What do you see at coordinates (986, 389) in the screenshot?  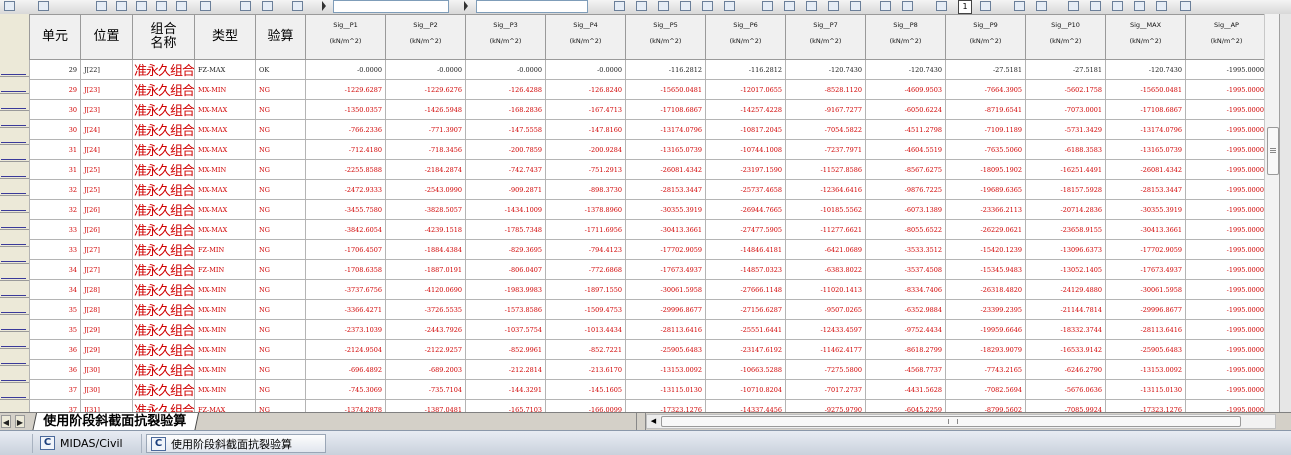 I see `cell-p9: -7082.5694` at bounding box center [986, 389].